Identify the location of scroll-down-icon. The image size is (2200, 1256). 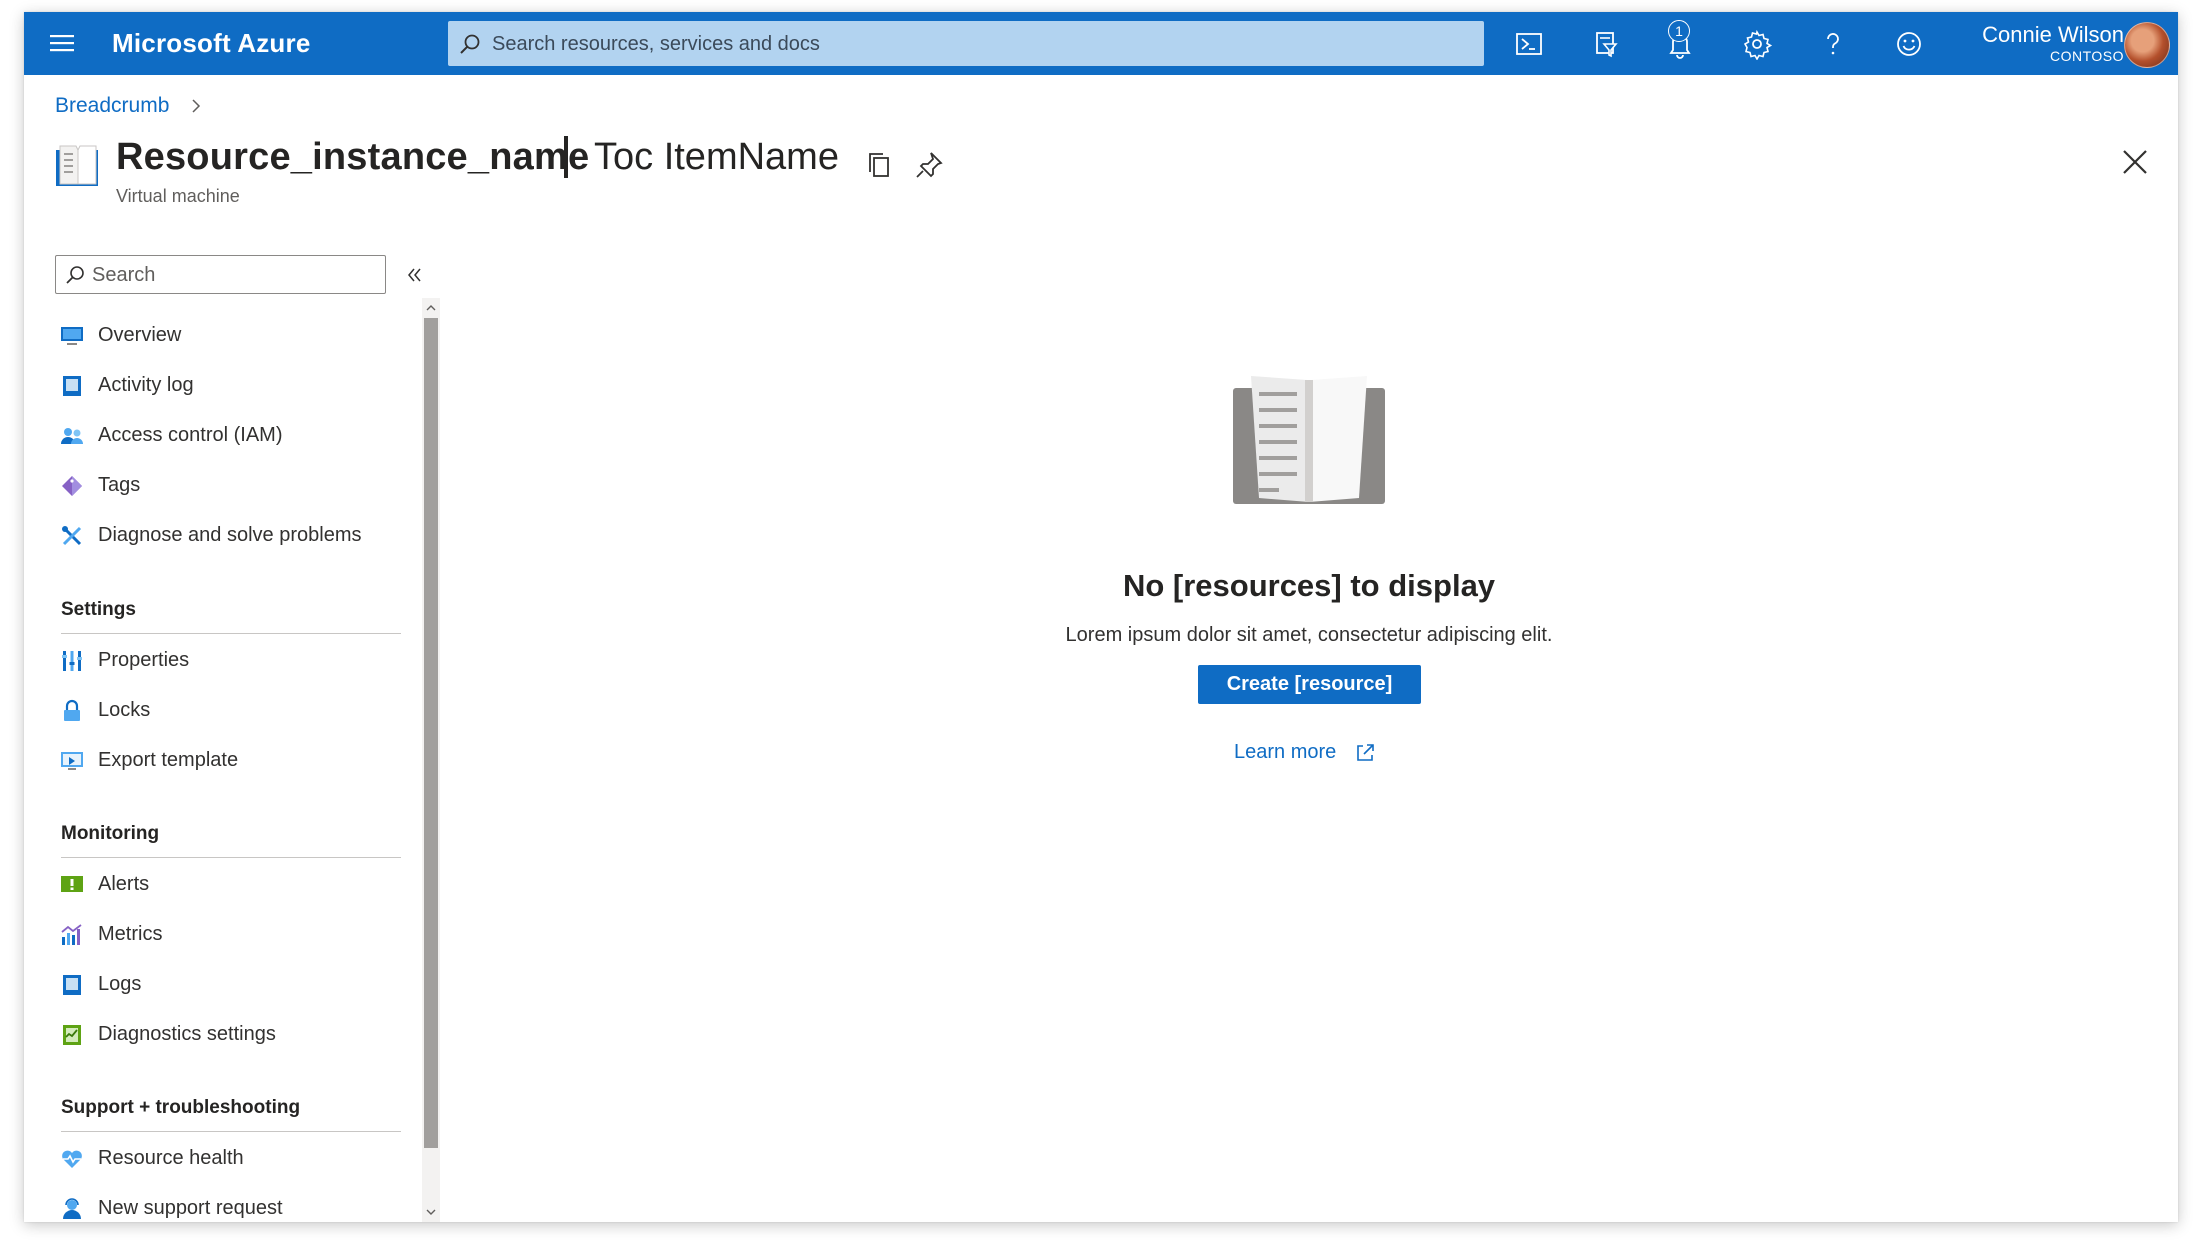
(431, 1212).